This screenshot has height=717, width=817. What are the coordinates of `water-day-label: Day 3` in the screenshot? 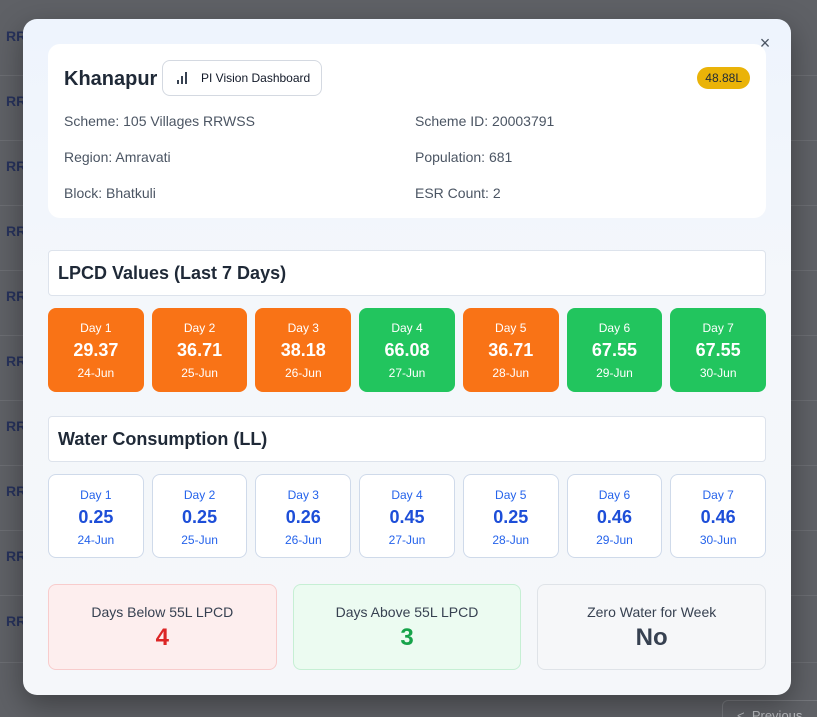 It's located at (303, 495).